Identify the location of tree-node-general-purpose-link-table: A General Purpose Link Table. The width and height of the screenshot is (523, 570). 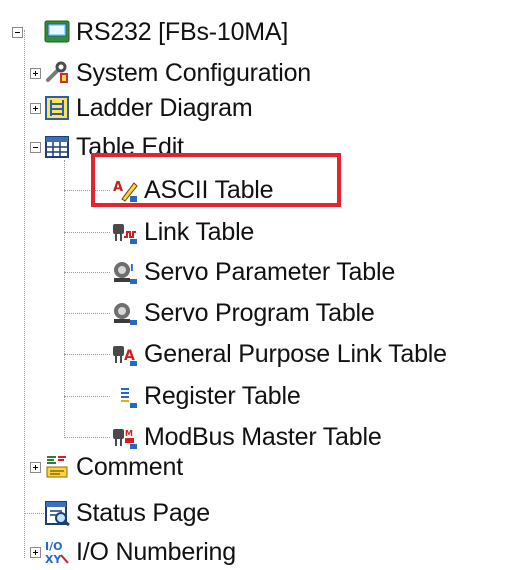
(279, 354).